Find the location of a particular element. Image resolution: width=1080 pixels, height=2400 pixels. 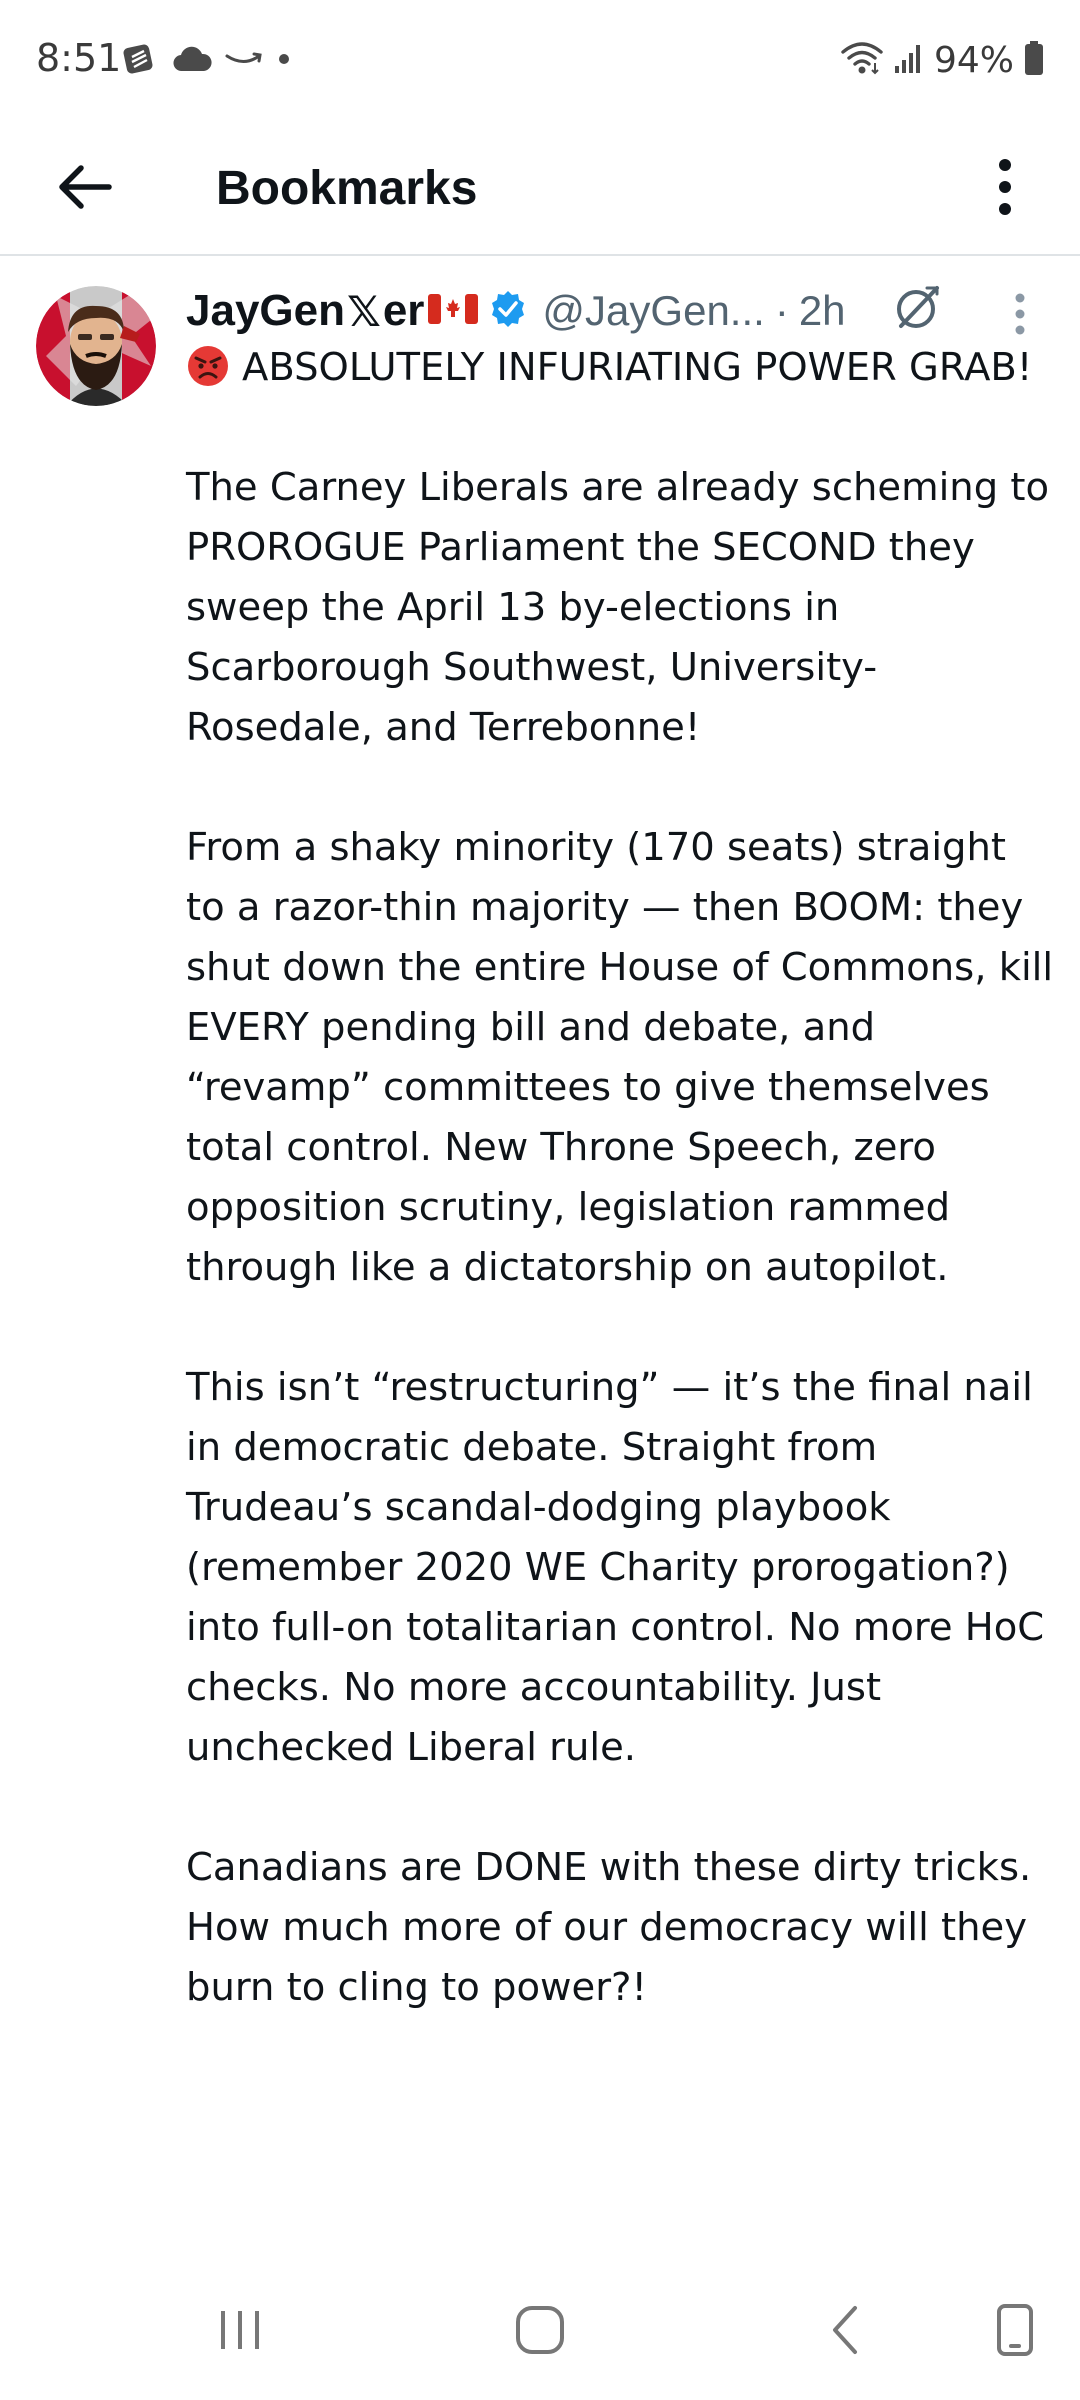

amazon-icon is located at coordinates (244, 61).